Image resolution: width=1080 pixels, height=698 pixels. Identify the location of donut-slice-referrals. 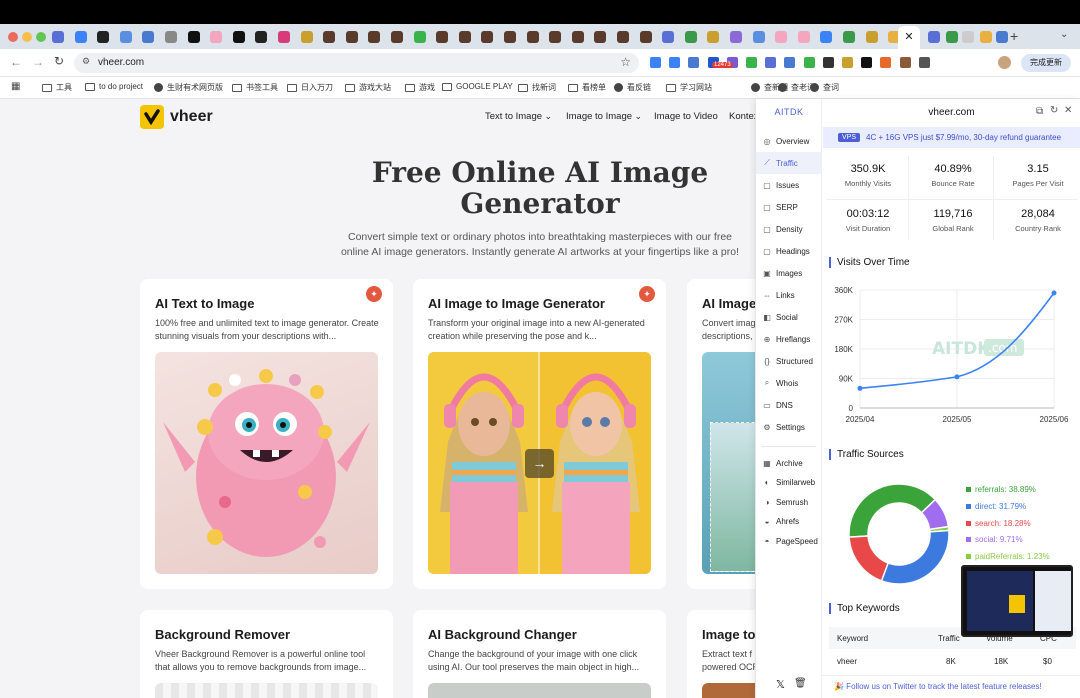
(892, 510).